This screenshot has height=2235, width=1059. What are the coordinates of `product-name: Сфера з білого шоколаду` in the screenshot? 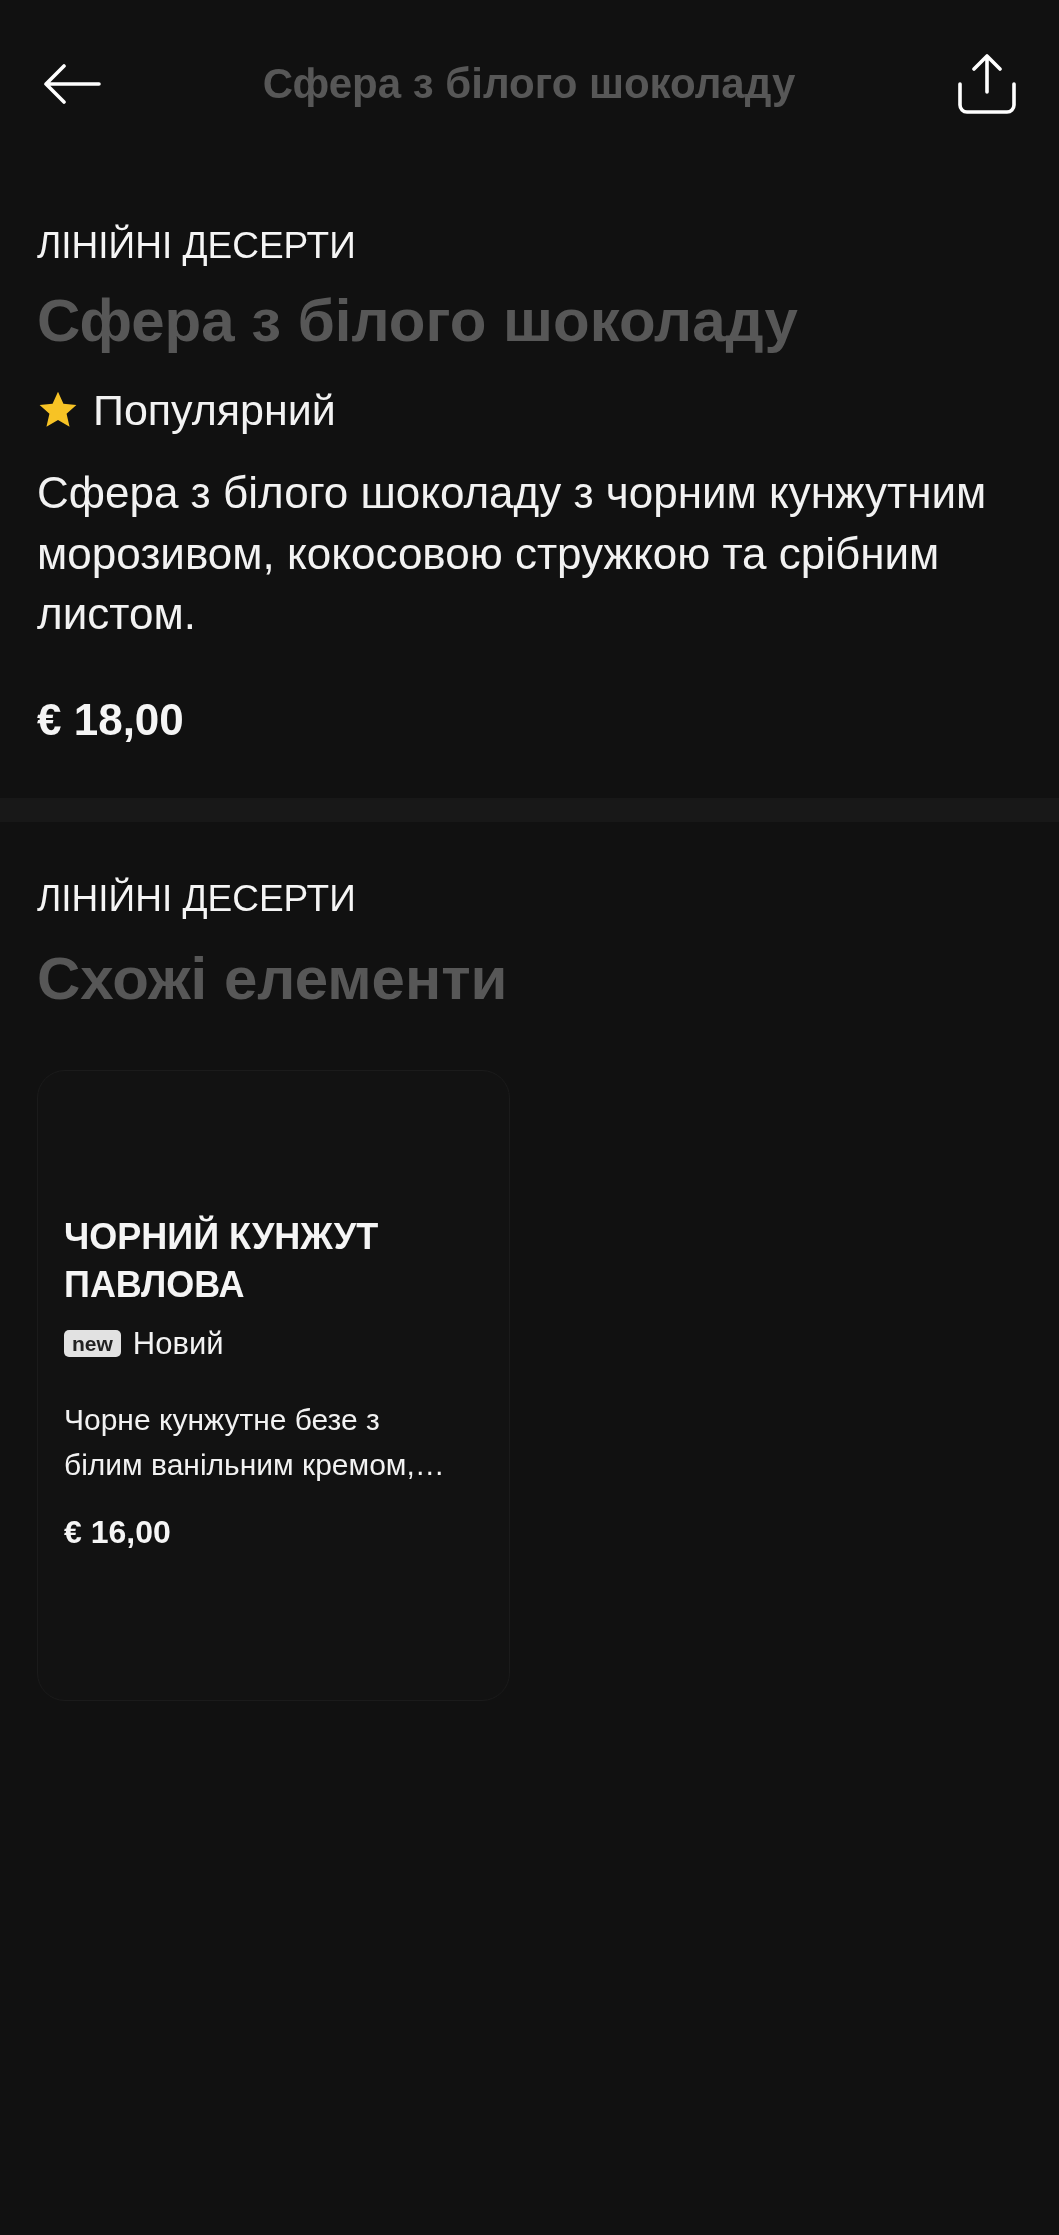 It's located at (417, 321).